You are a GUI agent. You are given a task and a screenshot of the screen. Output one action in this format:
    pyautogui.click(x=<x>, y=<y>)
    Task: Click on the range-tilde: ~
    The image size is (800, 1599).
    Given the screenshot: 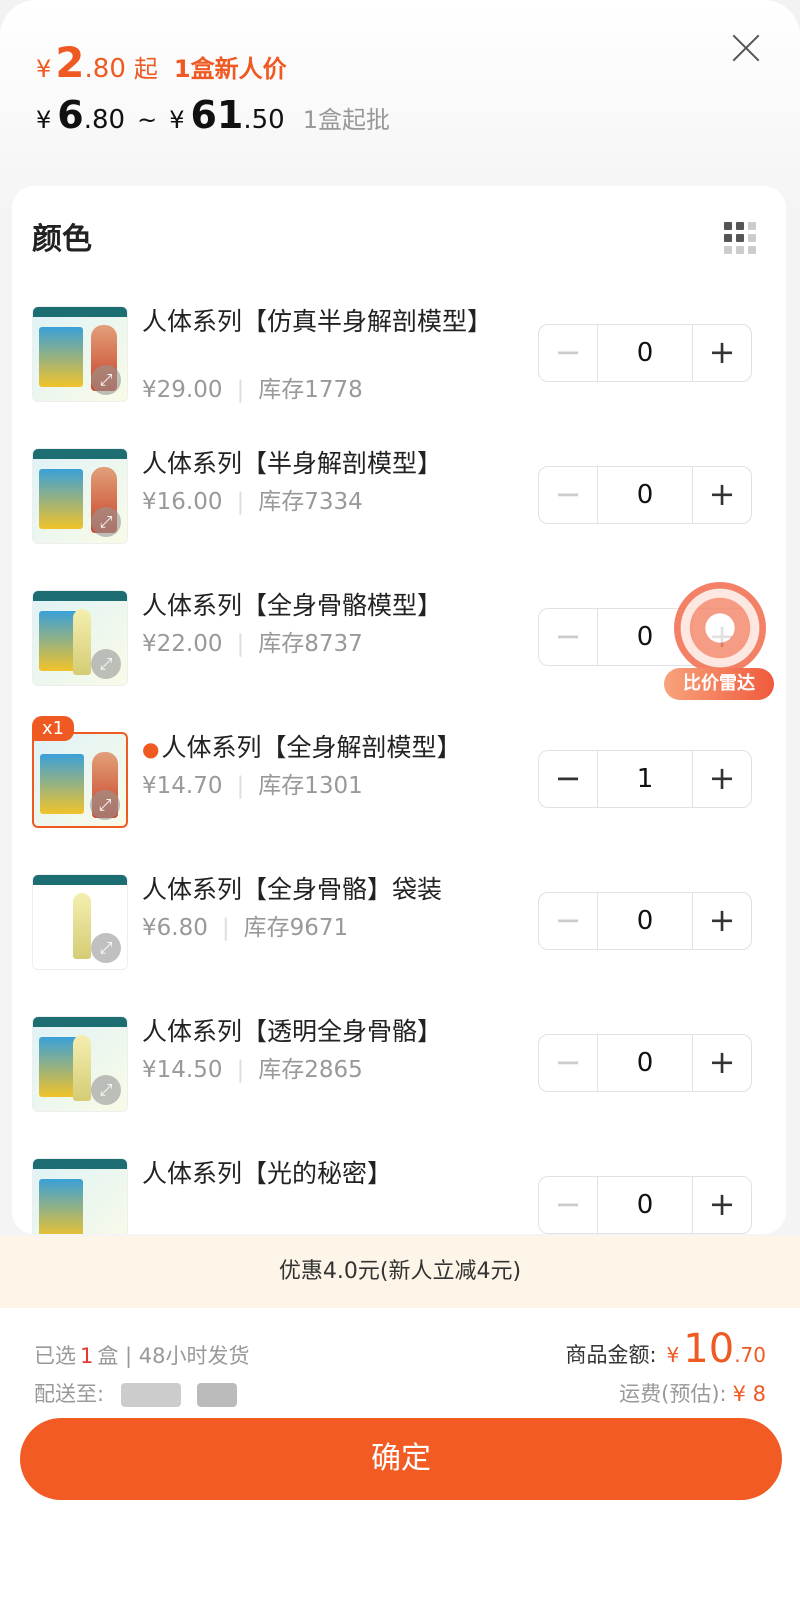 What is the action you would take?
    pyautogui.click(x=147, y=120)
    